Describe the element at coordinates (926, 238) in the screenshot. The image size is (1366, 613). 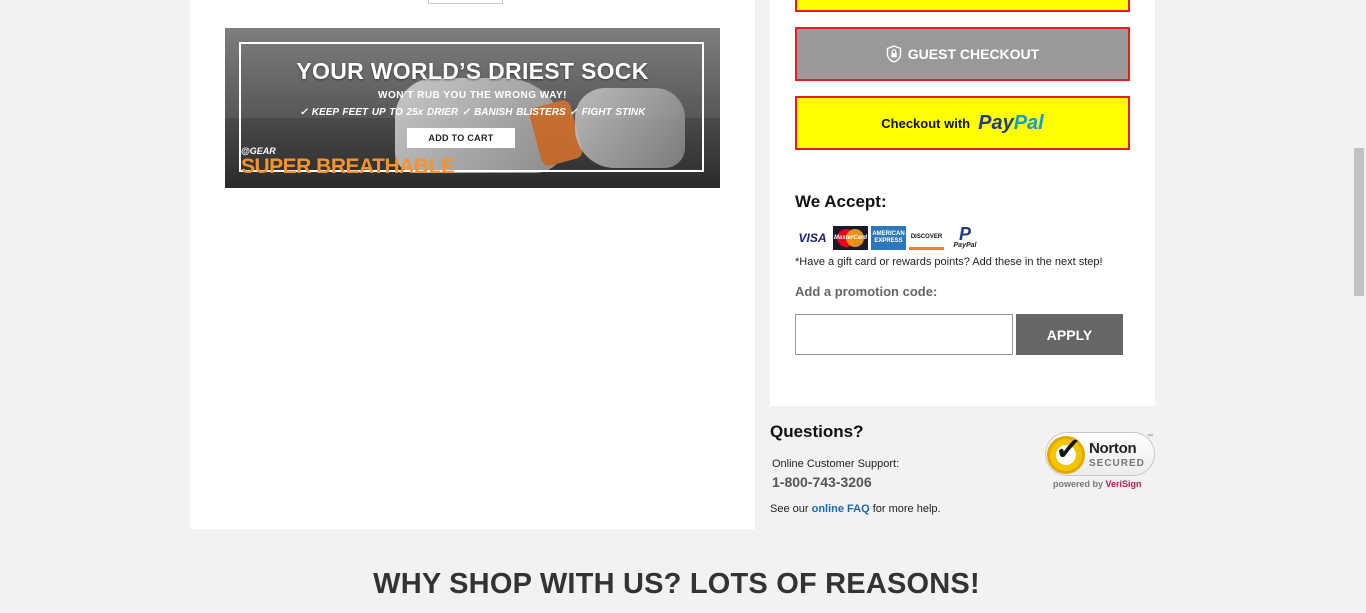
I see `discover-icon: DISCOVER` at that location.